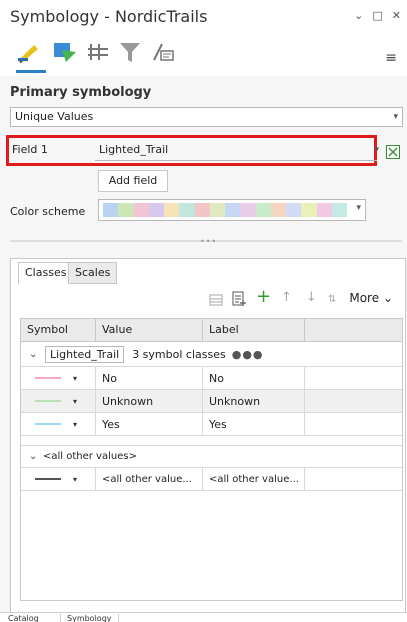 The height and width of the screenshot is (622, 407). I want to click on color-scheme-preview, so click(225, 210).